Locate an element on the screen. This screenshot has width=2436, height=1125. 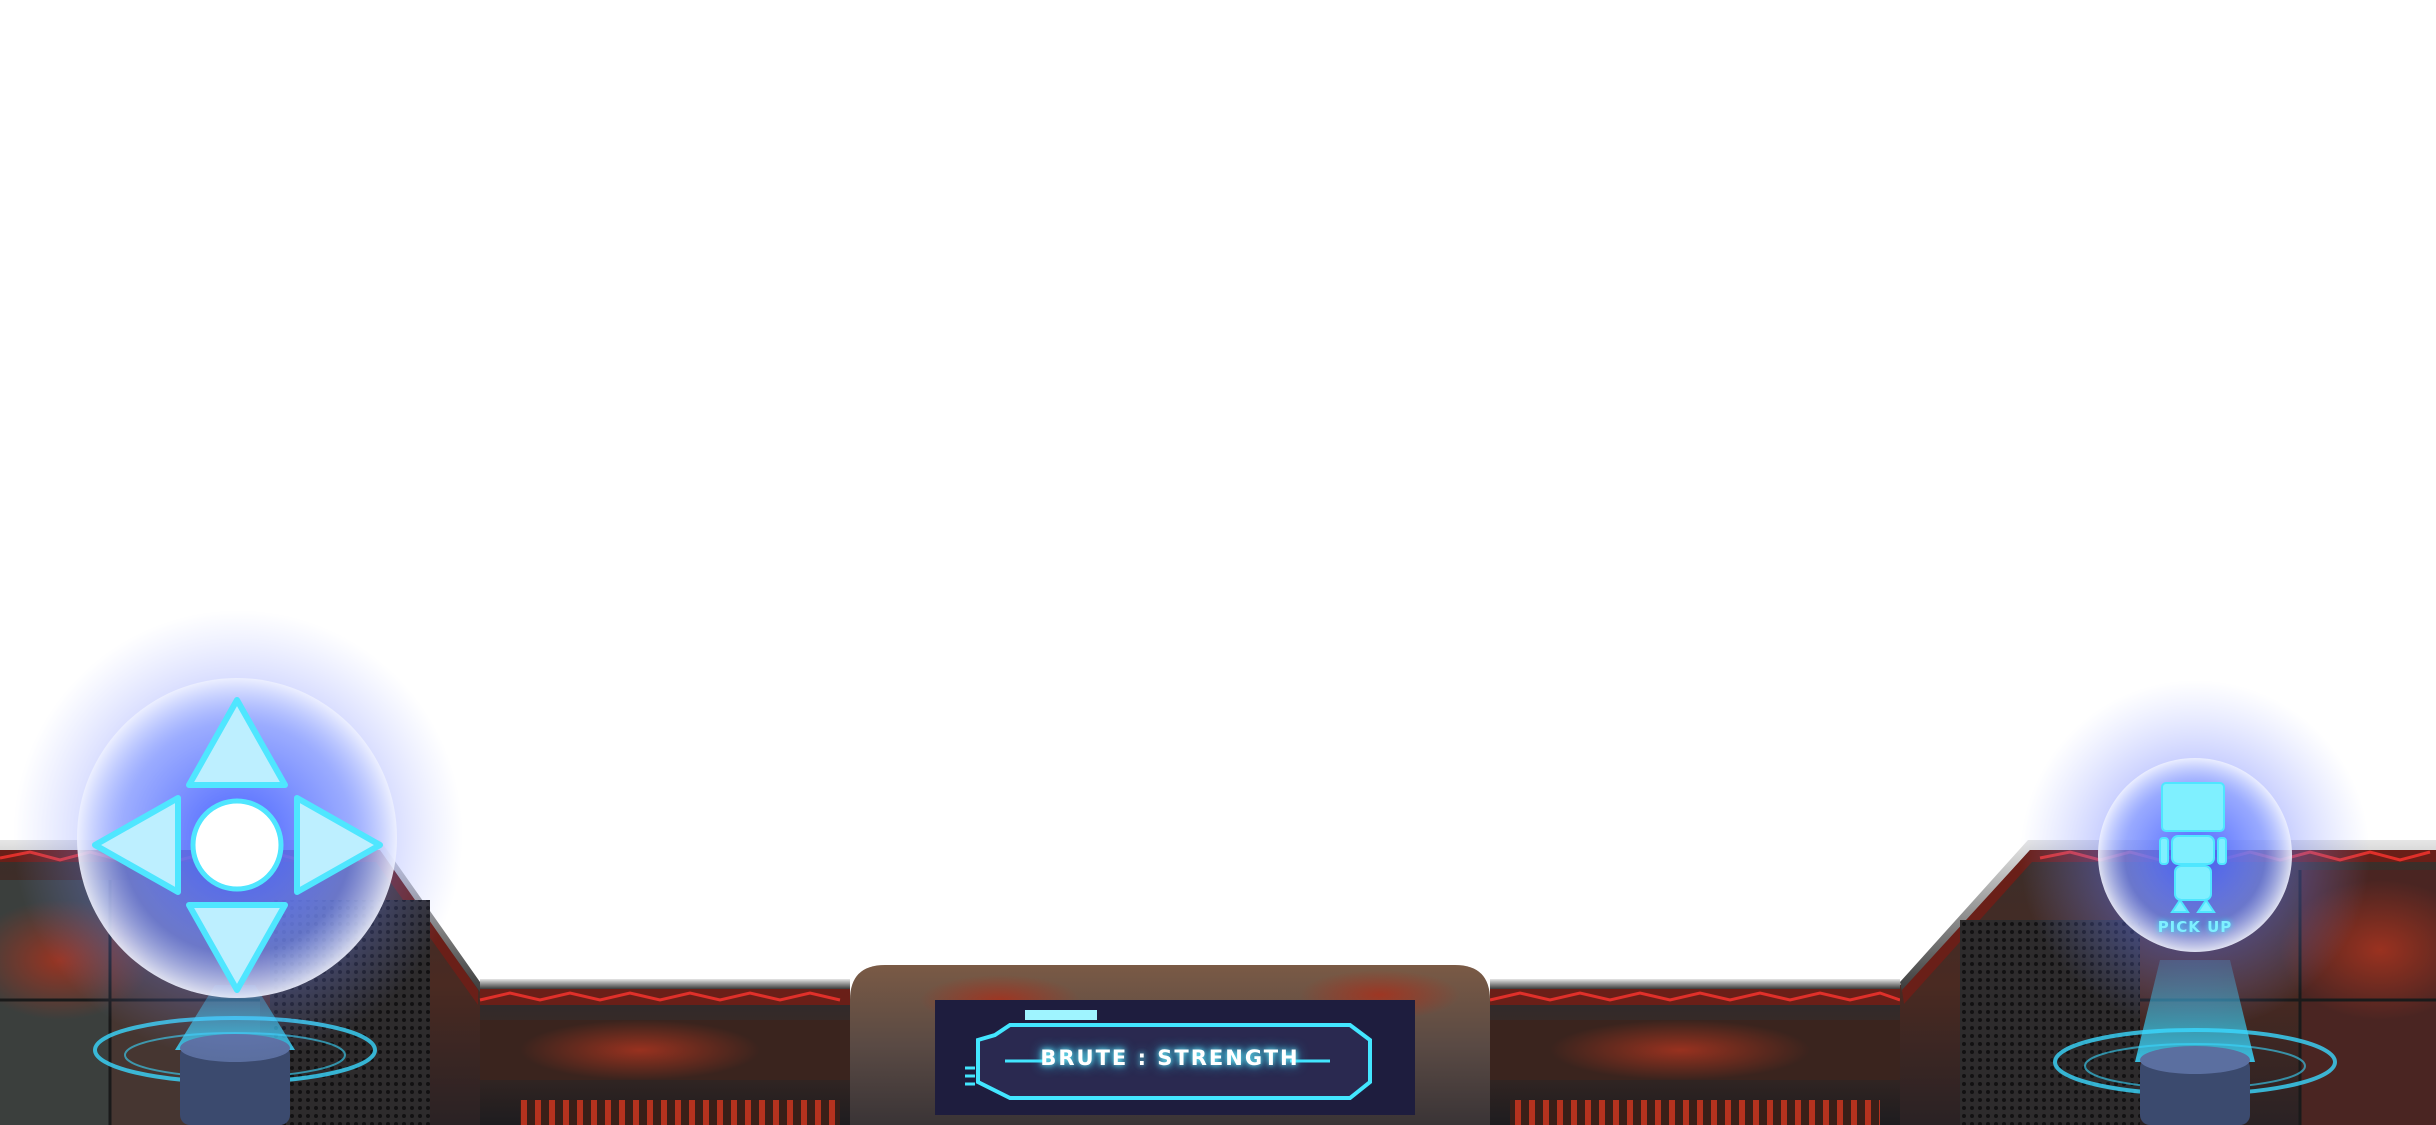
center-circle-icon is located at coordinates (237, 845).